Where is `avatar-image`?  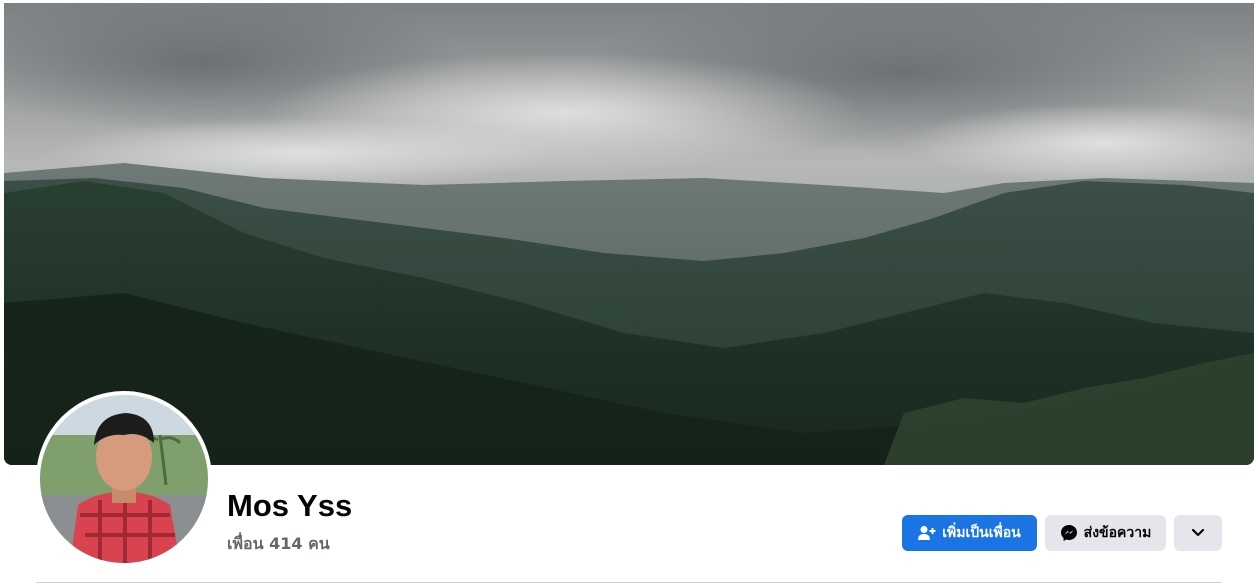 avatar-image is located at coordinates (124, 479).